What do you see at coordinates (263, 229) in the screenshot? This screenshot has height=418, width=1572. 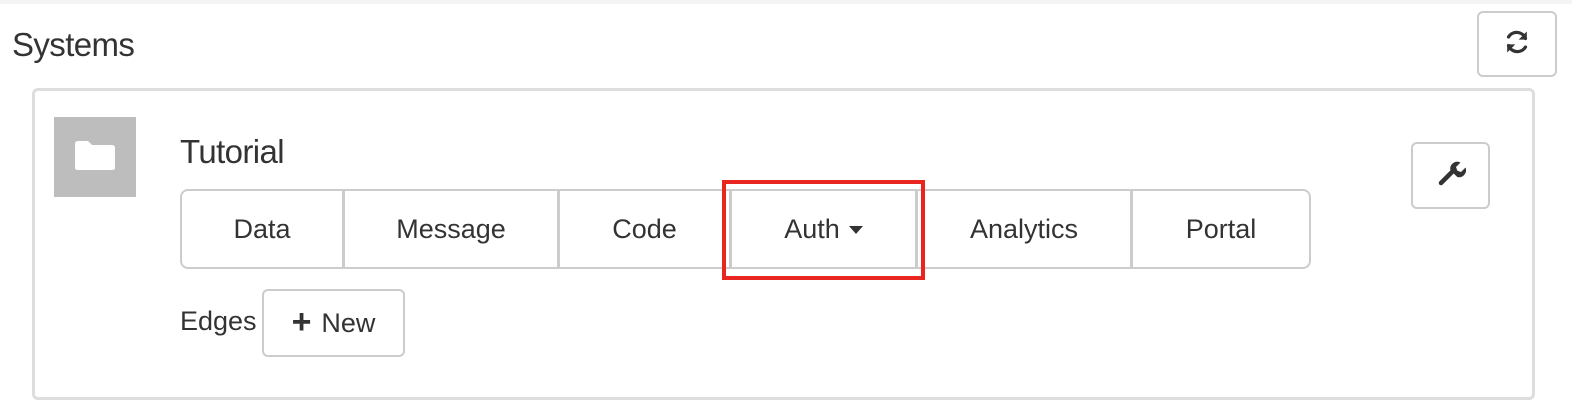 I see `tab-data: Data` at bounding box center [263, 229].